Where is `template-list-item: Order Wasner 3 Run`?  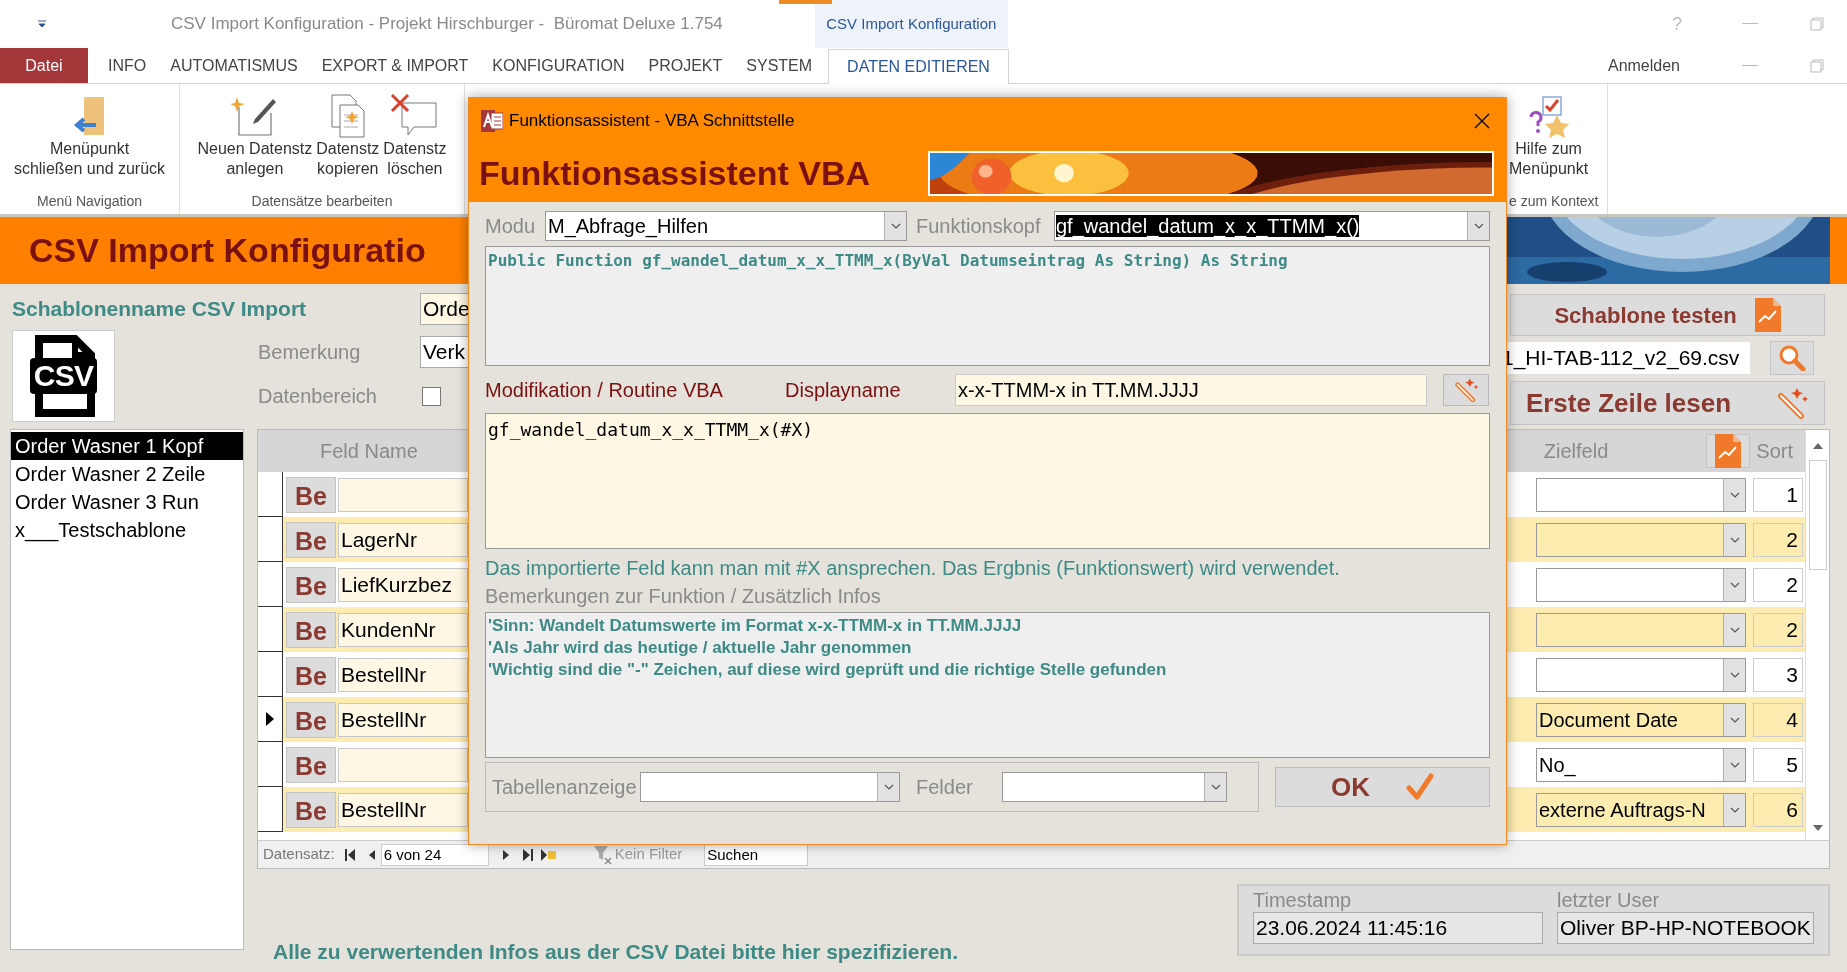 template-list-item: Order Wasner 3 Run is located at coordinates (127, 502).